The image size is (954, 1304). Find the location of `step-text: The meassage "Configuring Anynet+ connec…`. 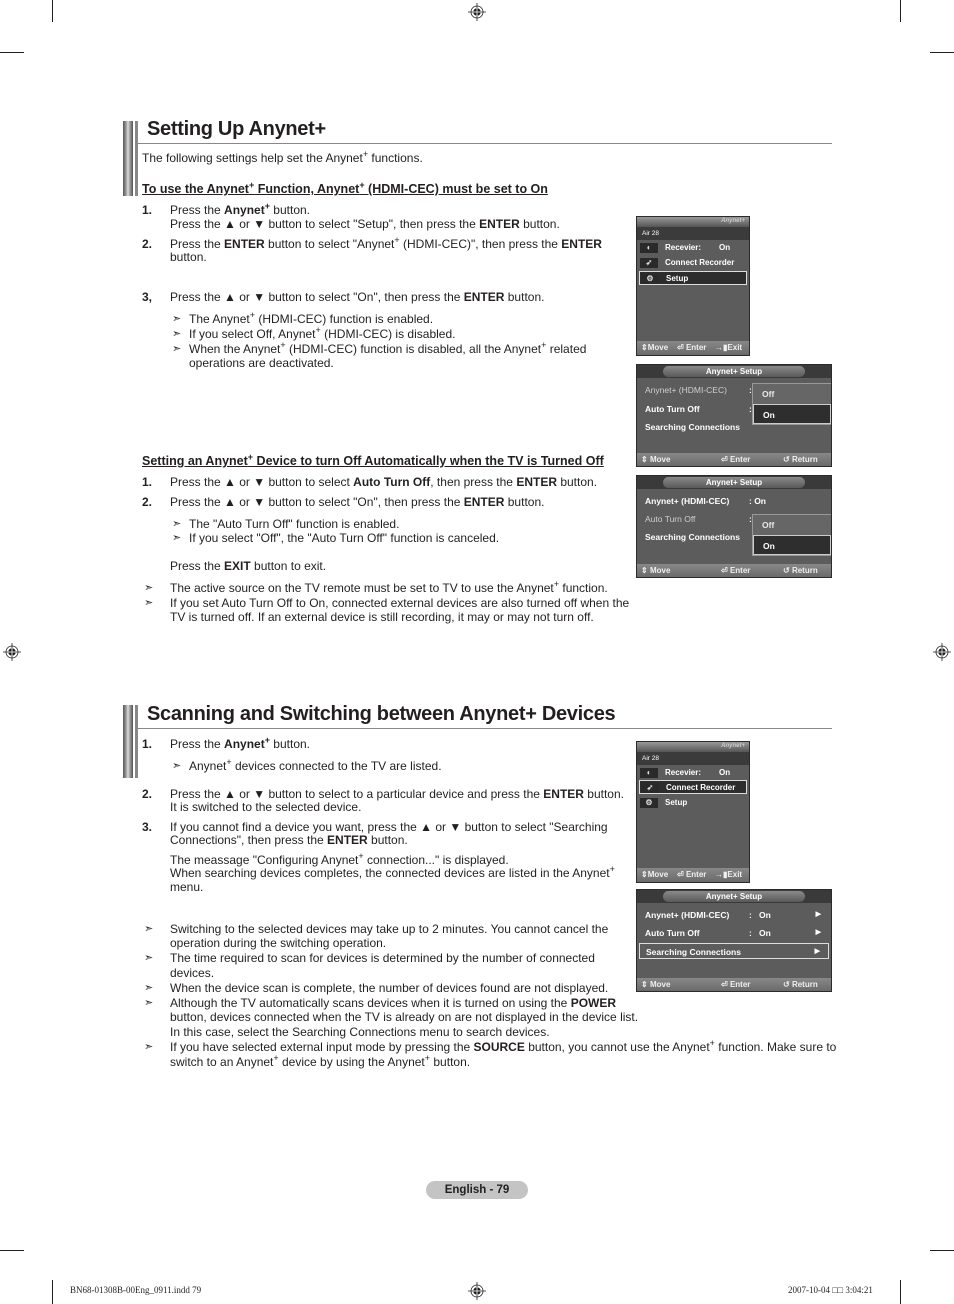

step-text: The meassage "Configuring Anynet+ connec… is located at coordinates (339, 859).